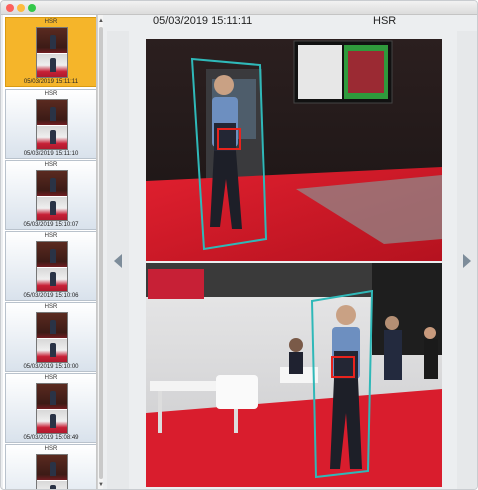  I want to click on close-window-button, so click(10, 8).